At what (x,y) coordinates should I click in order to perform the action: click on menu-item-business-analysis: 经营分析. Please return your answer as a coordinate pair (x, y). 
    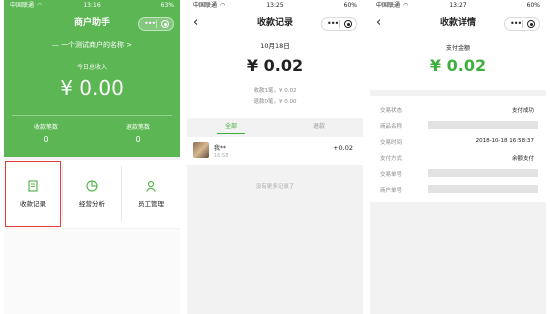
    Looking at the image, I should click on (92, 194).